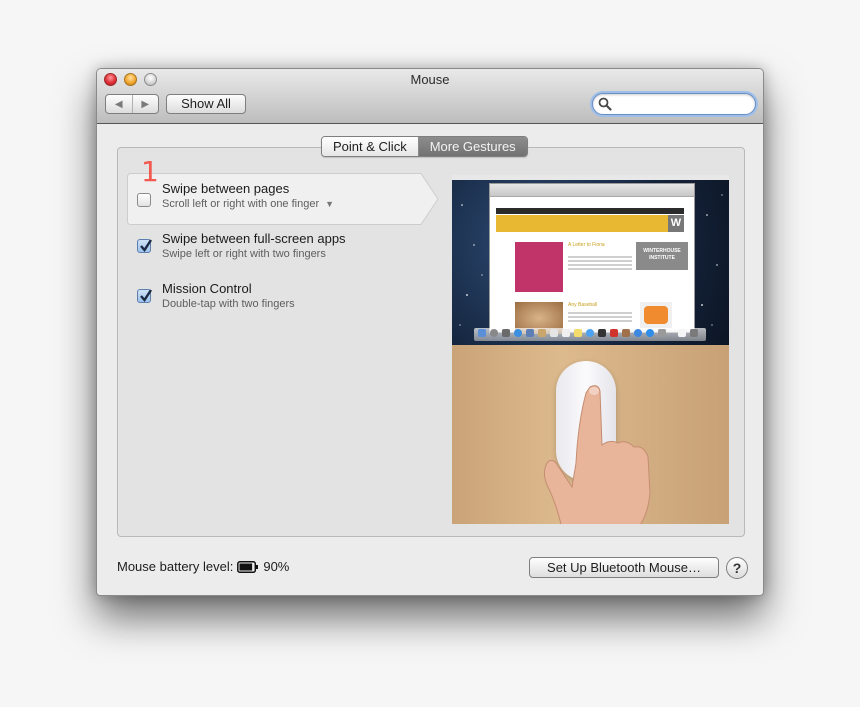 The image size is (860, 707). What do you see at coordinates (241, 204) in the screenshot?
I see `gesture-subtitle-text: Scroll left or right with one finger` at bounding box center [241, 204].